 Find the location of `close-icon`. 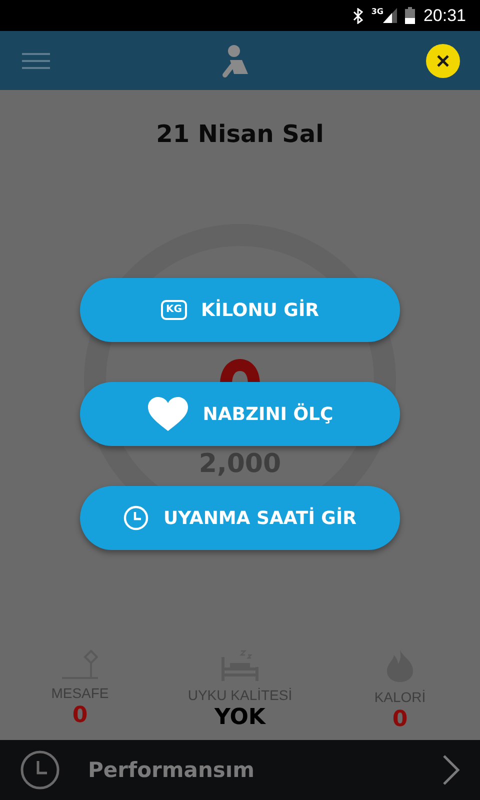

close-icon is located at coordinates (443, 60).